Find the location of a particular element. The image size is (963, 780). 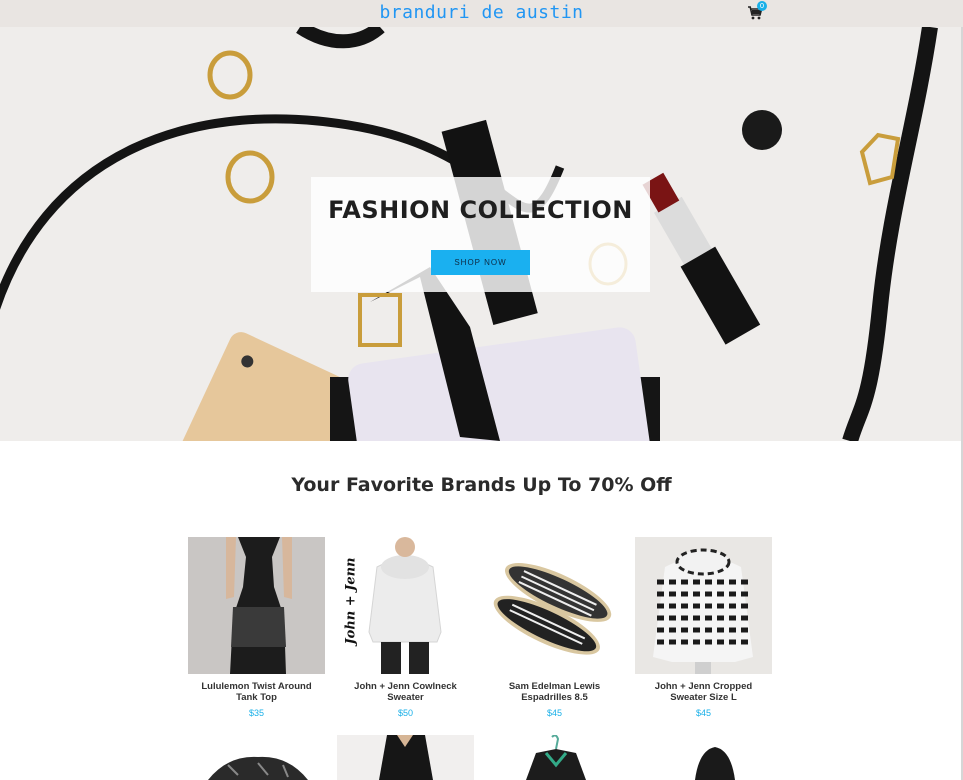

site-brand-logo: branduri de austin is located at coordinates (481, 12).